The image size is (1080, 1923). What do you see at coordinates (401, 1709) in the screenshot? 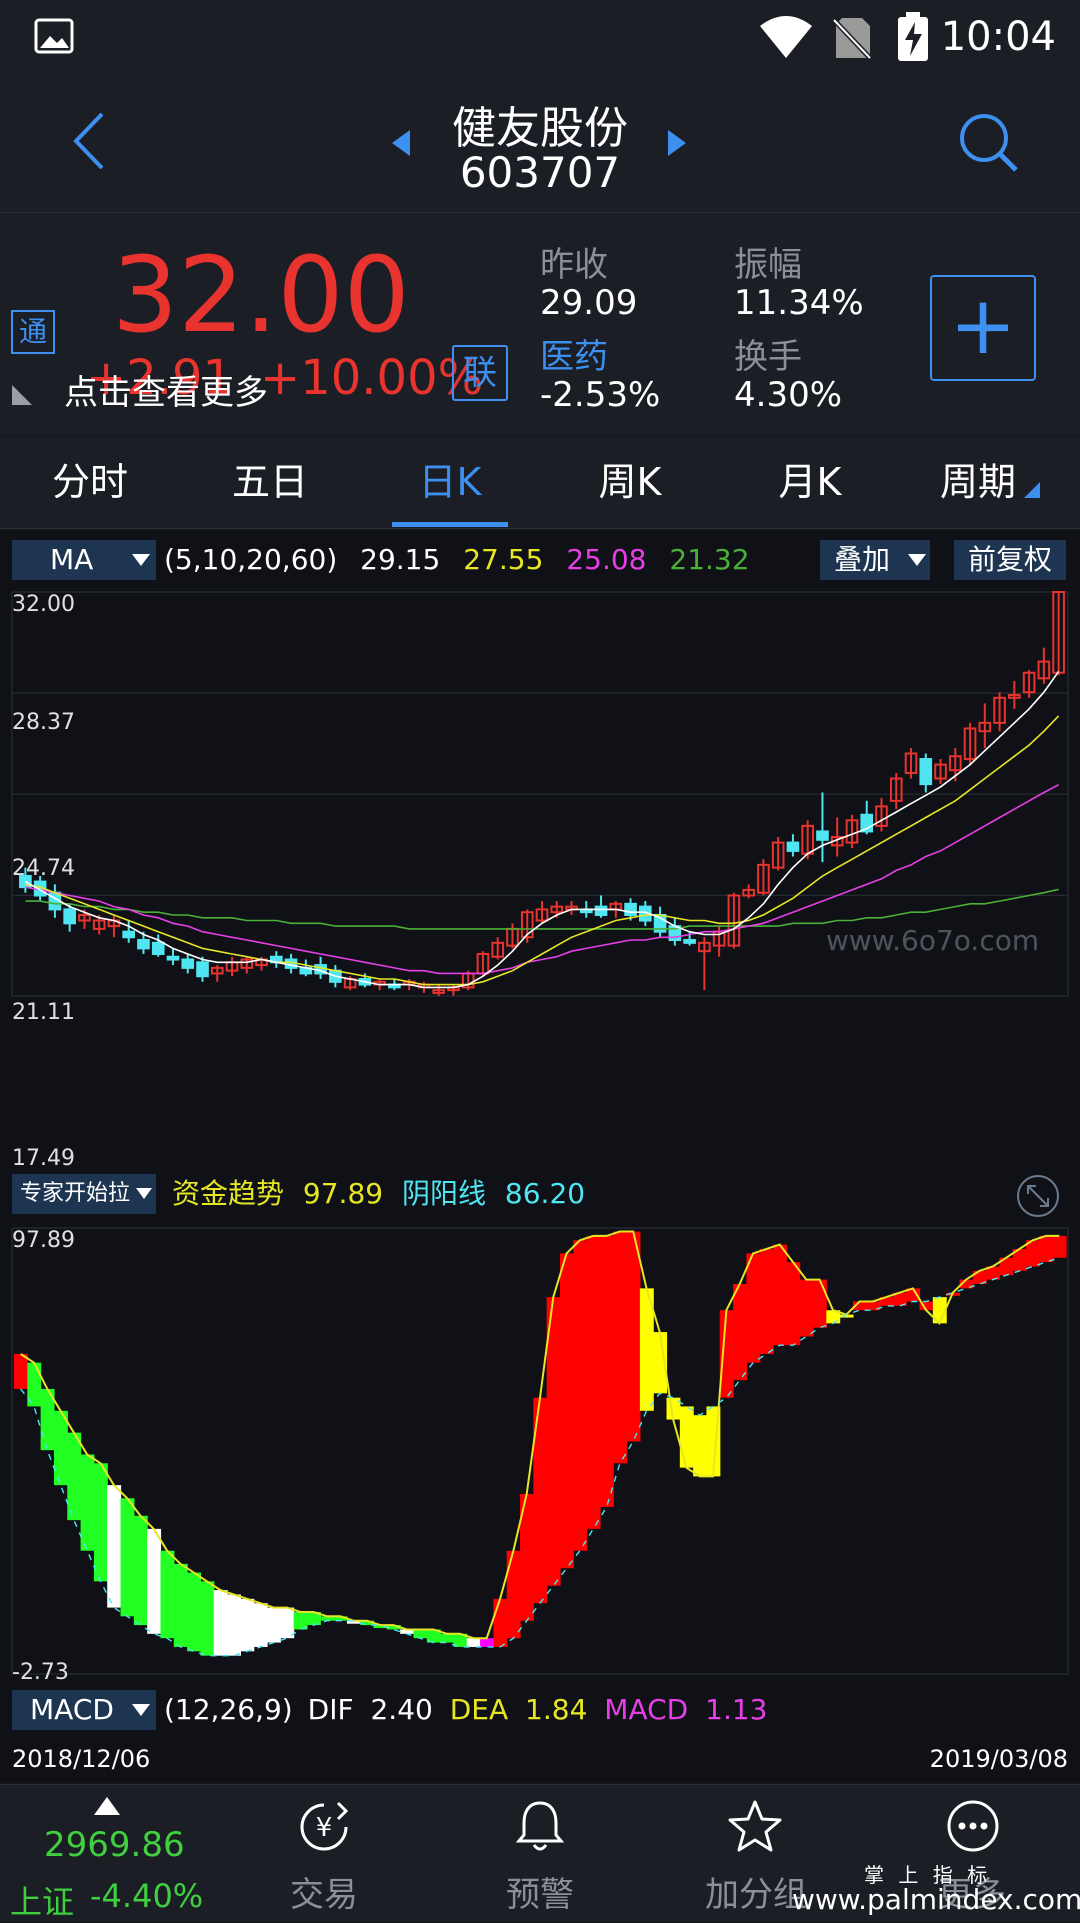
I see `dif-value: 2.40` at bounding box center [401, 1709].